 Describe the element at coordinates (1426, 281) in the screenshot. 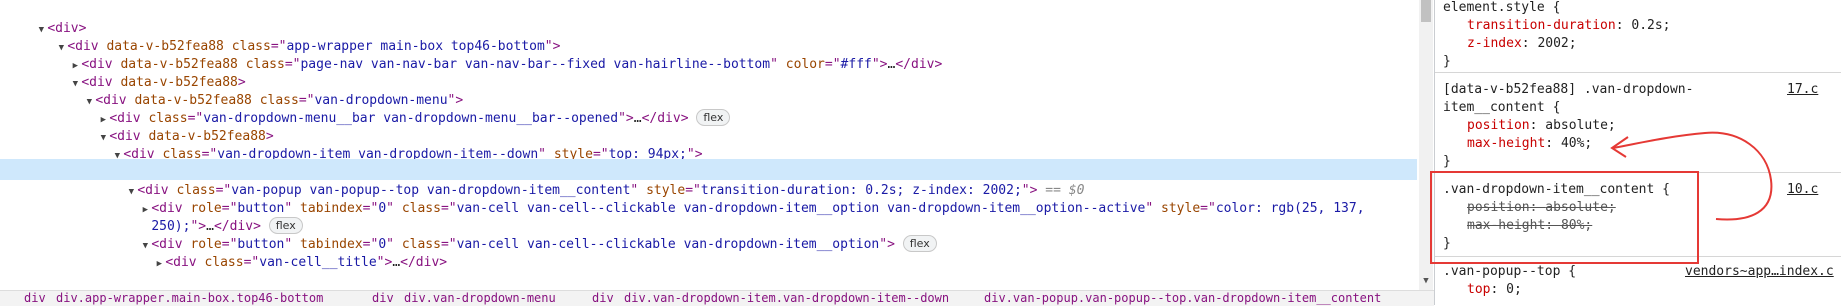

I see `scroll-down-arrow-icon: ▼` at that location.